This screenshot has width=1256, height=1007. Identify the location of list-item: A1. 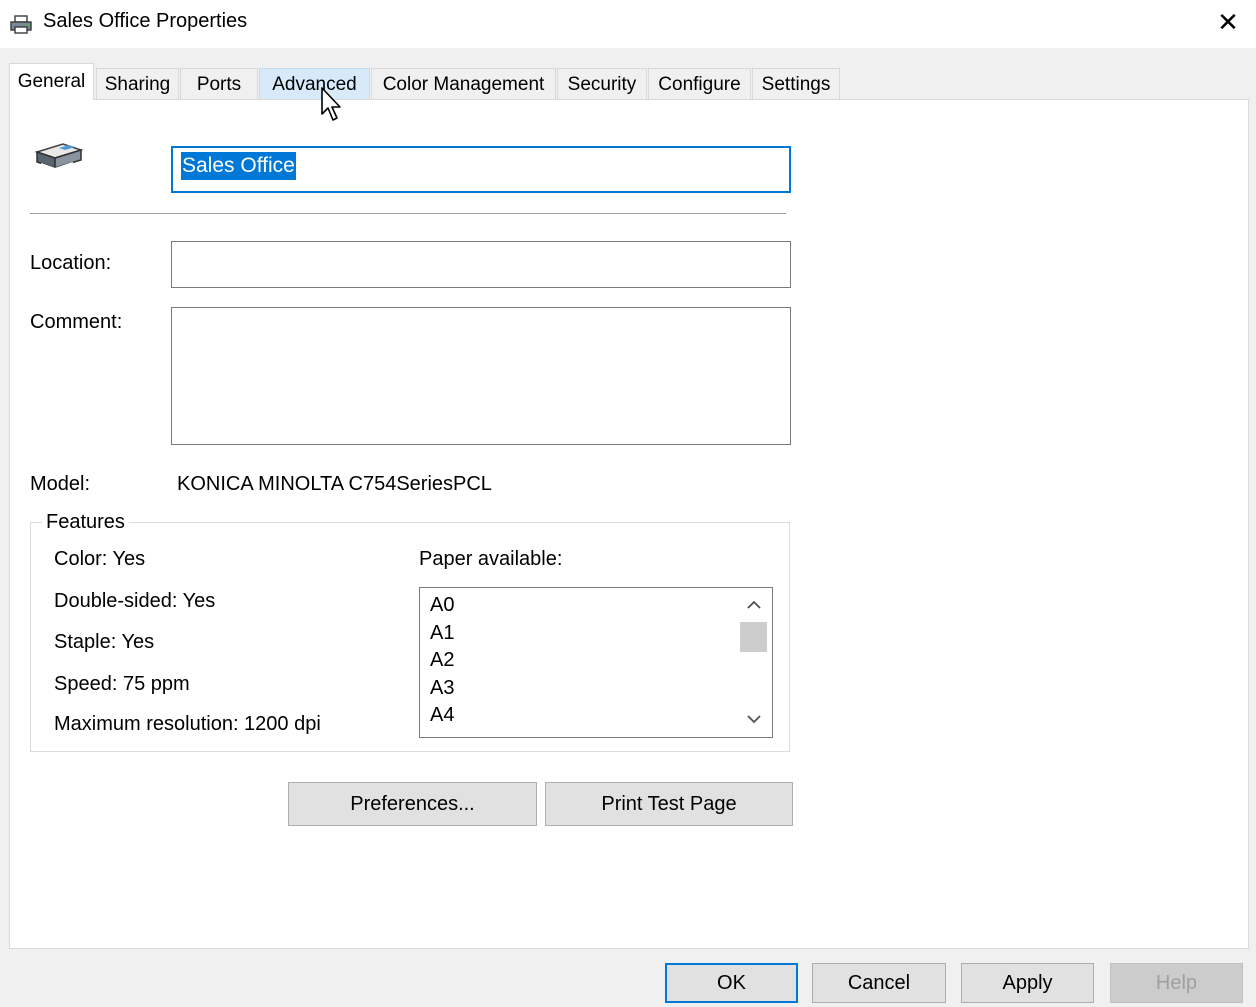
(442, 633).